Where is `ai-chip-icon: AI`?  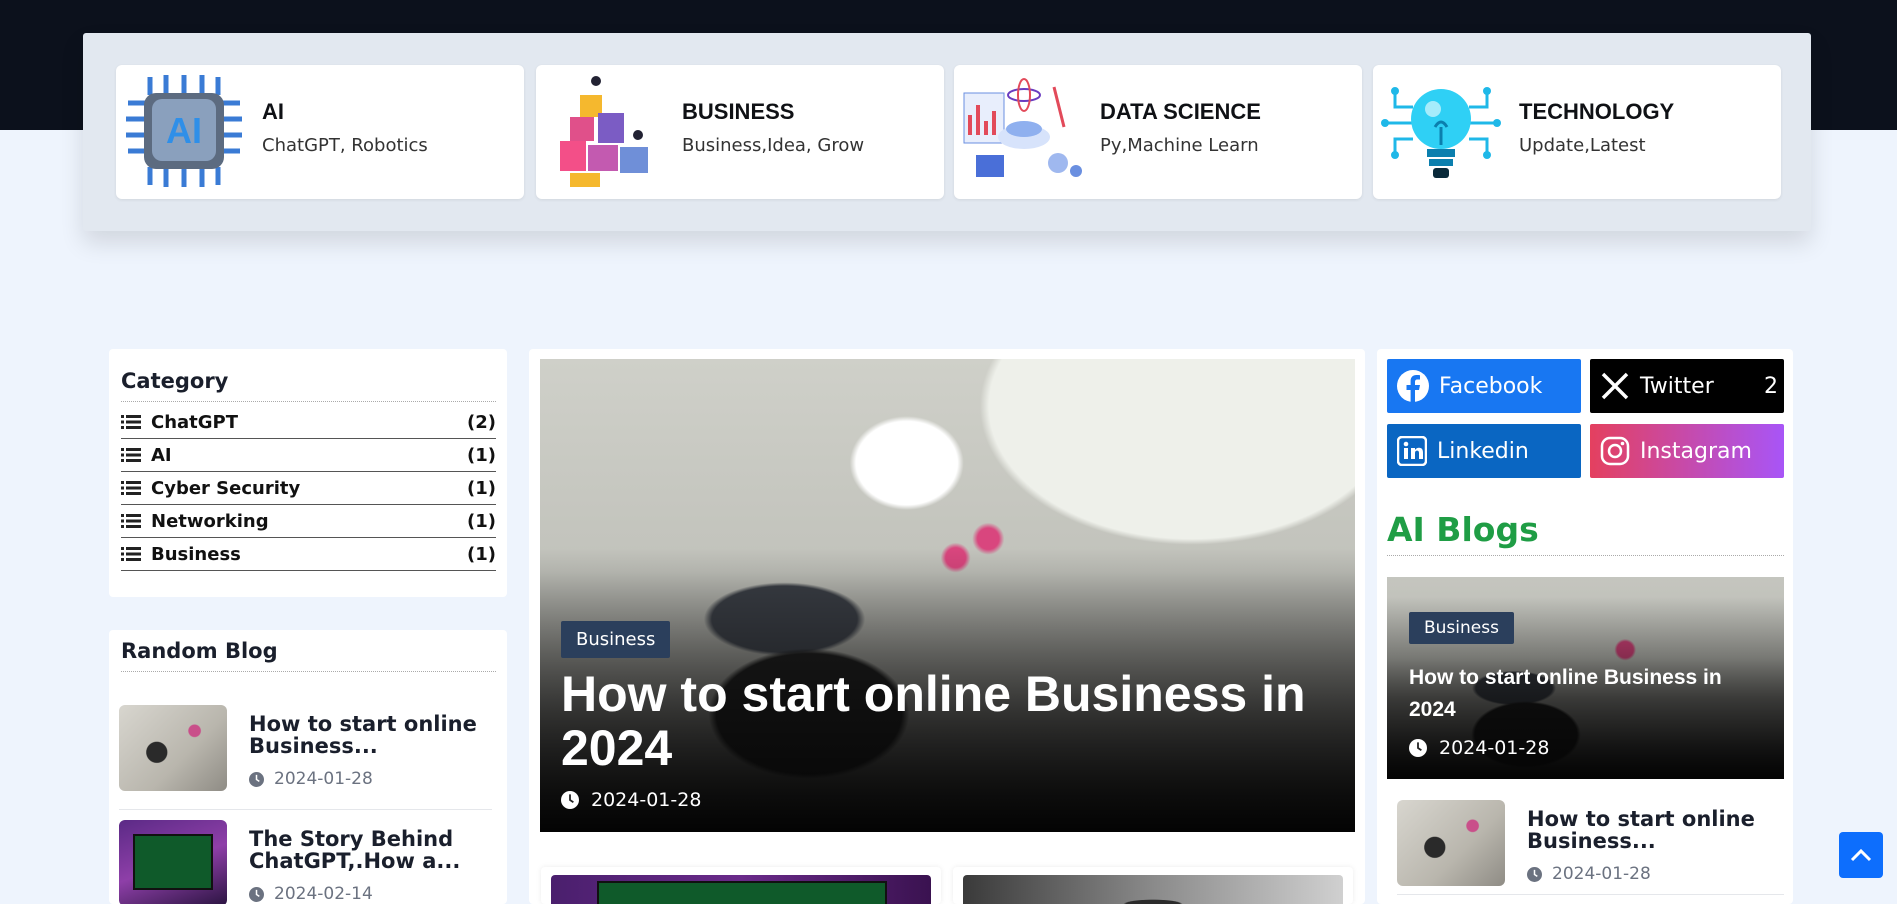
ai-chip-icon: AI is located at coordinates (184, 131).